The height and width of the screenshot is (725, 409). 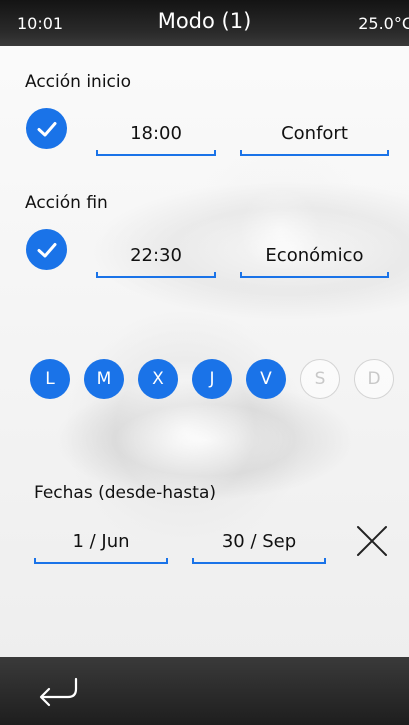 I want to click on end-mode-field: Económico, so click(x=314, y=258).